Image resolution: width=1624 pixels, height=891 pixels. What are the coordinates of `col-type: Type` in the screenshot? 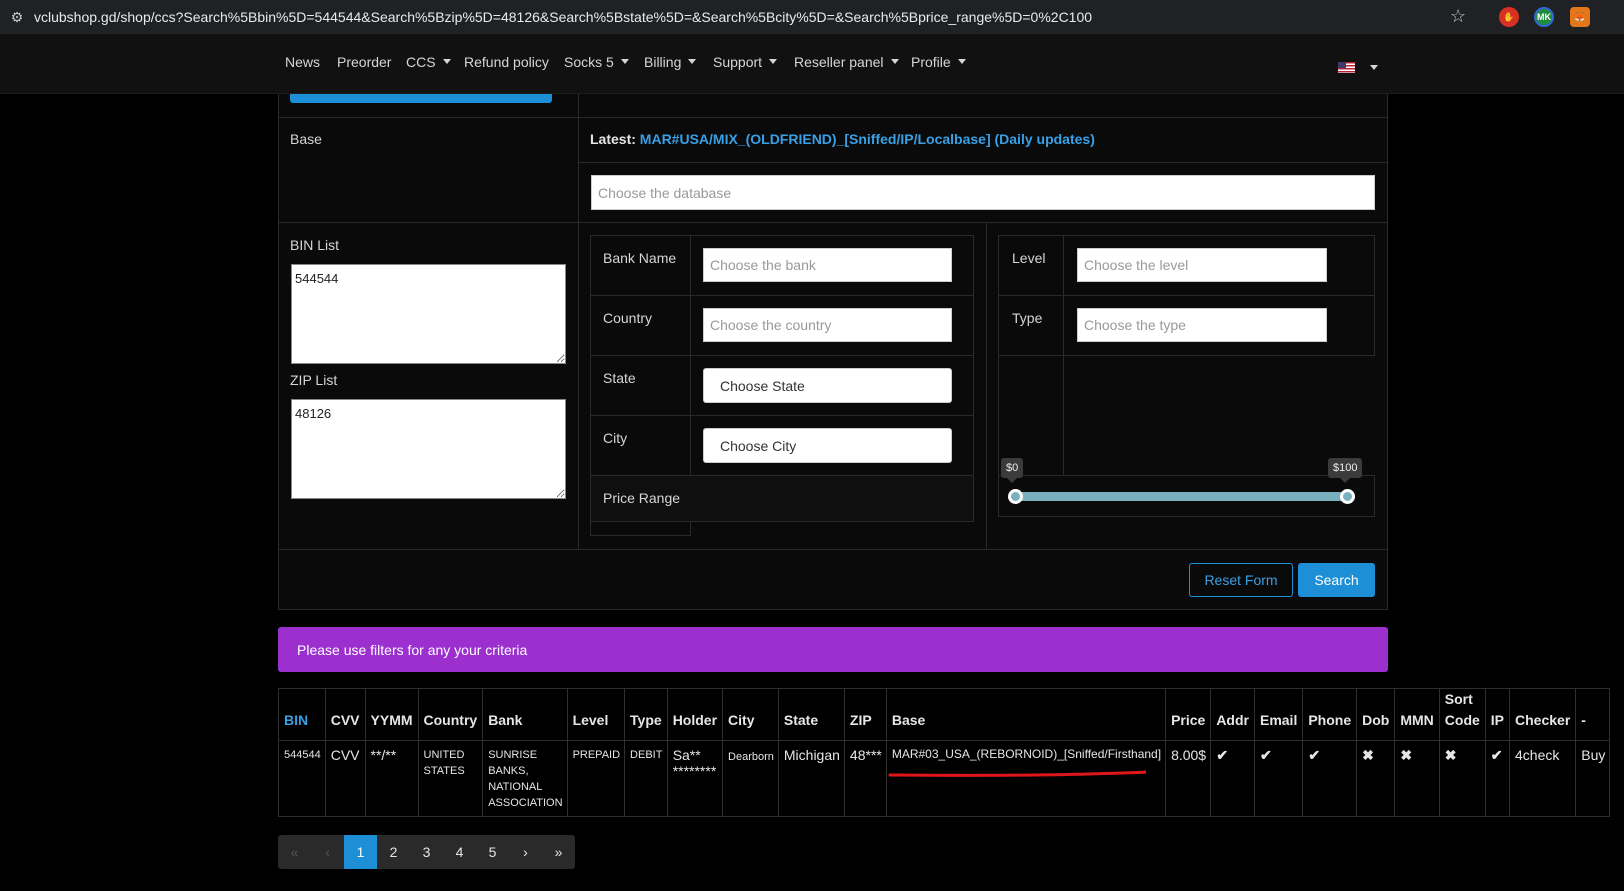 It's located at (646, 714).